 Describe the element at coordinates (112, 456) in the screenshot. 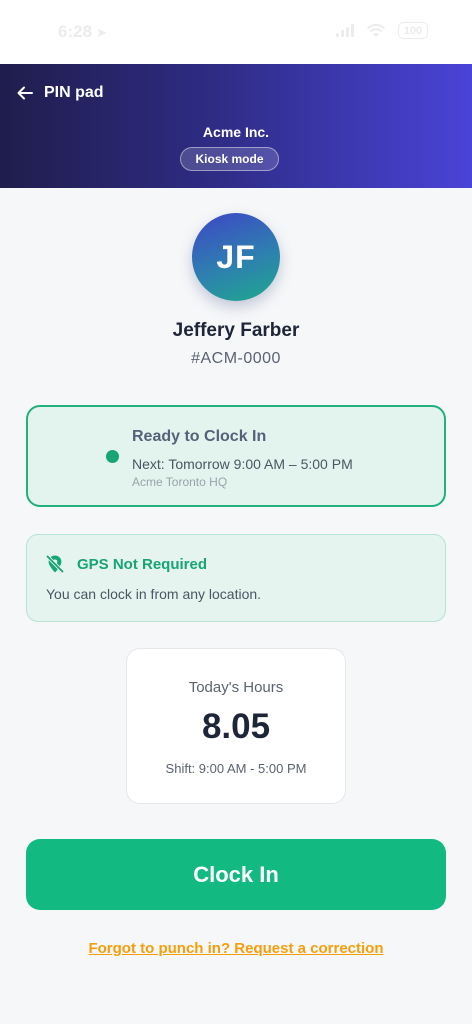

I see `status-dot-icon` at that location.